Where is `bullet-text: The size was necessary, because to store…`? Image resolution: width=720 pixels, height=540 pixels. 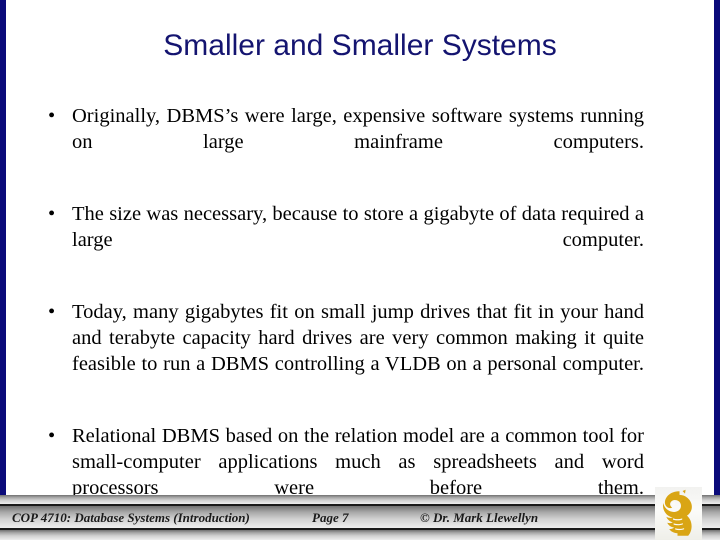
bullet-text: The size was necessary, because to store… is located at coordinates (358, 227).